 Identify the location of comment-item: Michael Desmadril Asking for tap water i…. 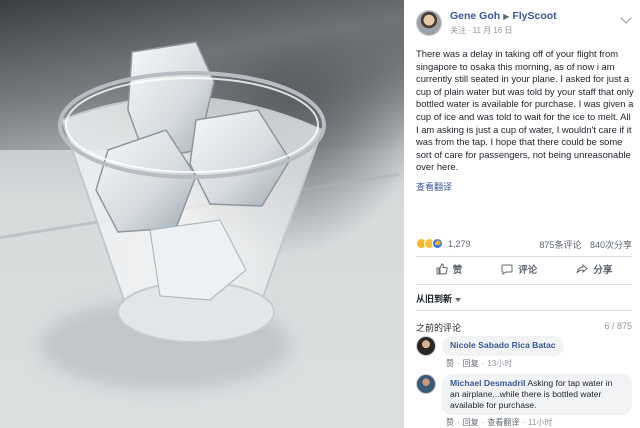
(524, 394).